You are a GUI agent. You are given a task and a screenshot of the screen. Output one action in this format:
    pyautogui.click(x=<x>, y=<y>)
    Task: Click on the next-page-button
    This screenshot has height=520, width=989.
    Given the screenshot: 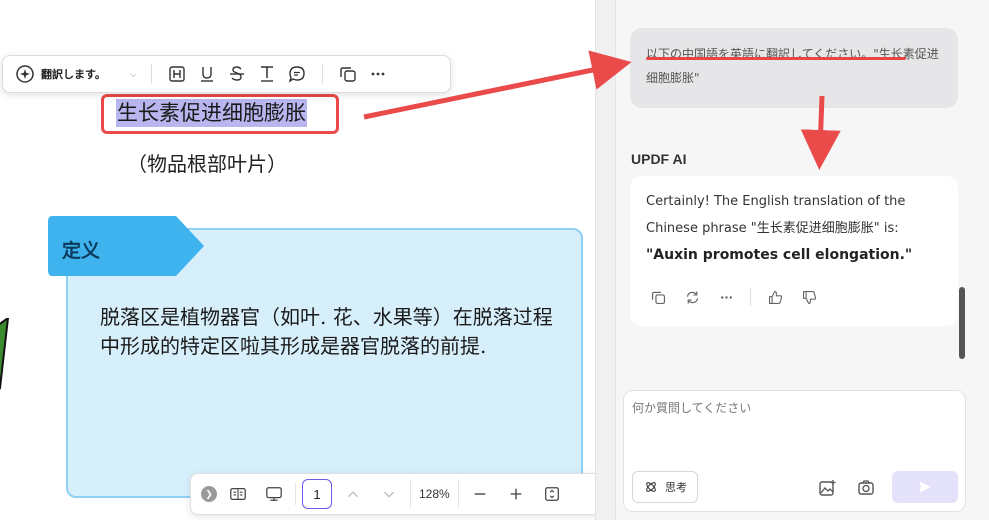 What is the action you would take?
    pyautogui.click(x=389, y=494)
    